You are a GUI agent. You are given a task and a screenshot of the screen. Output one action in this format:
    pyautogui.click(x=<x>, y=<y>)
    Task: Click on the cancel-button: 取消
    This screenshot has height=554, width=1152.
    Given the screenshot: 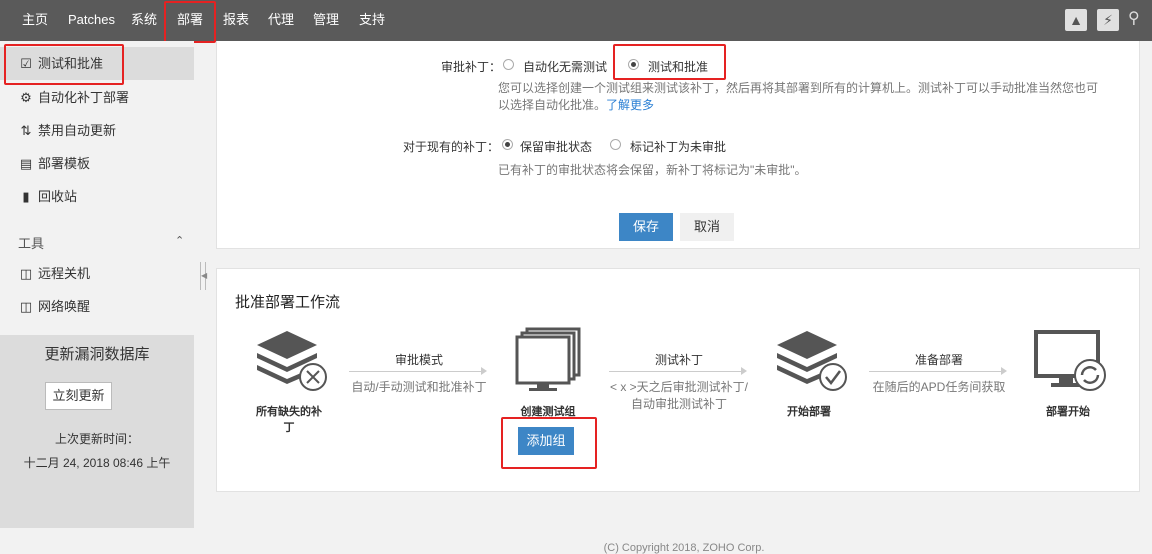 What is the action you would take?
    pyautogui.click(x=707, y=227)
    